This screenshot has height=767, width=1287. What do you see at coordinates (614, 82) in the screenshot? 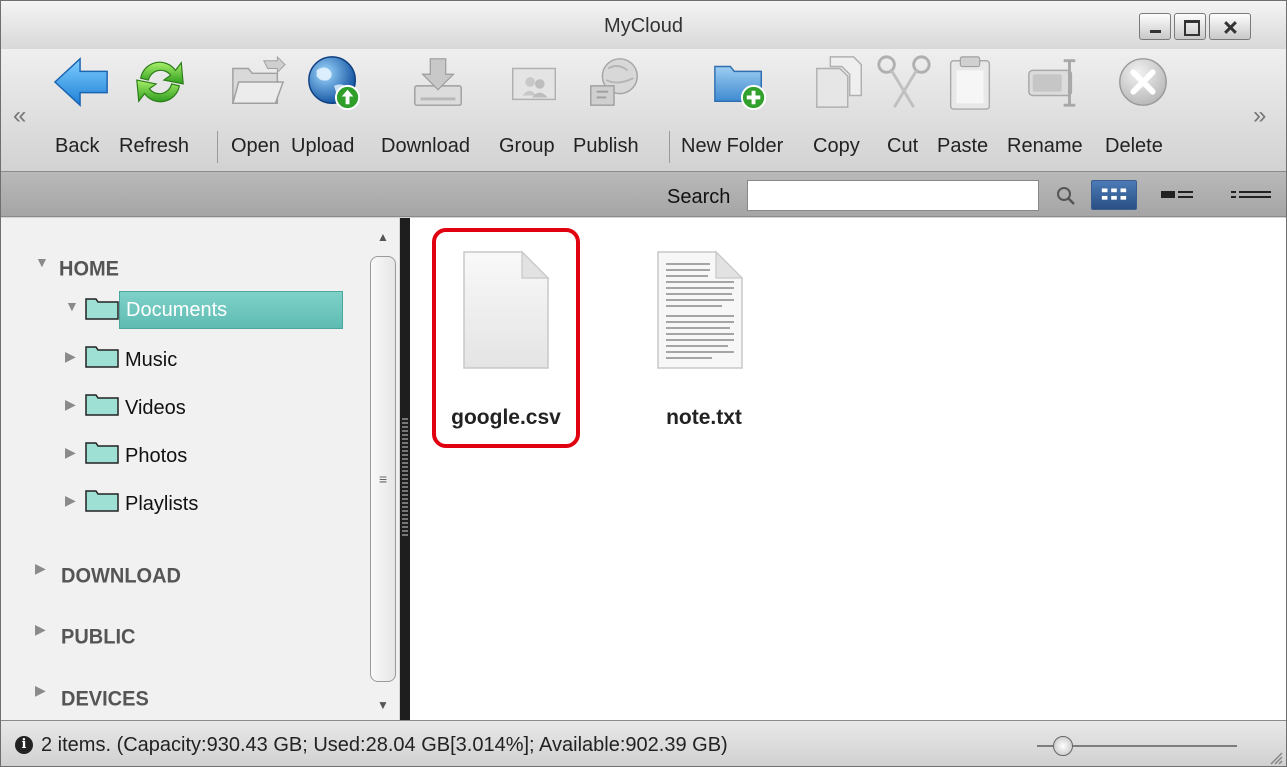
I see `publish-icon` at bounding box center [614, 82].